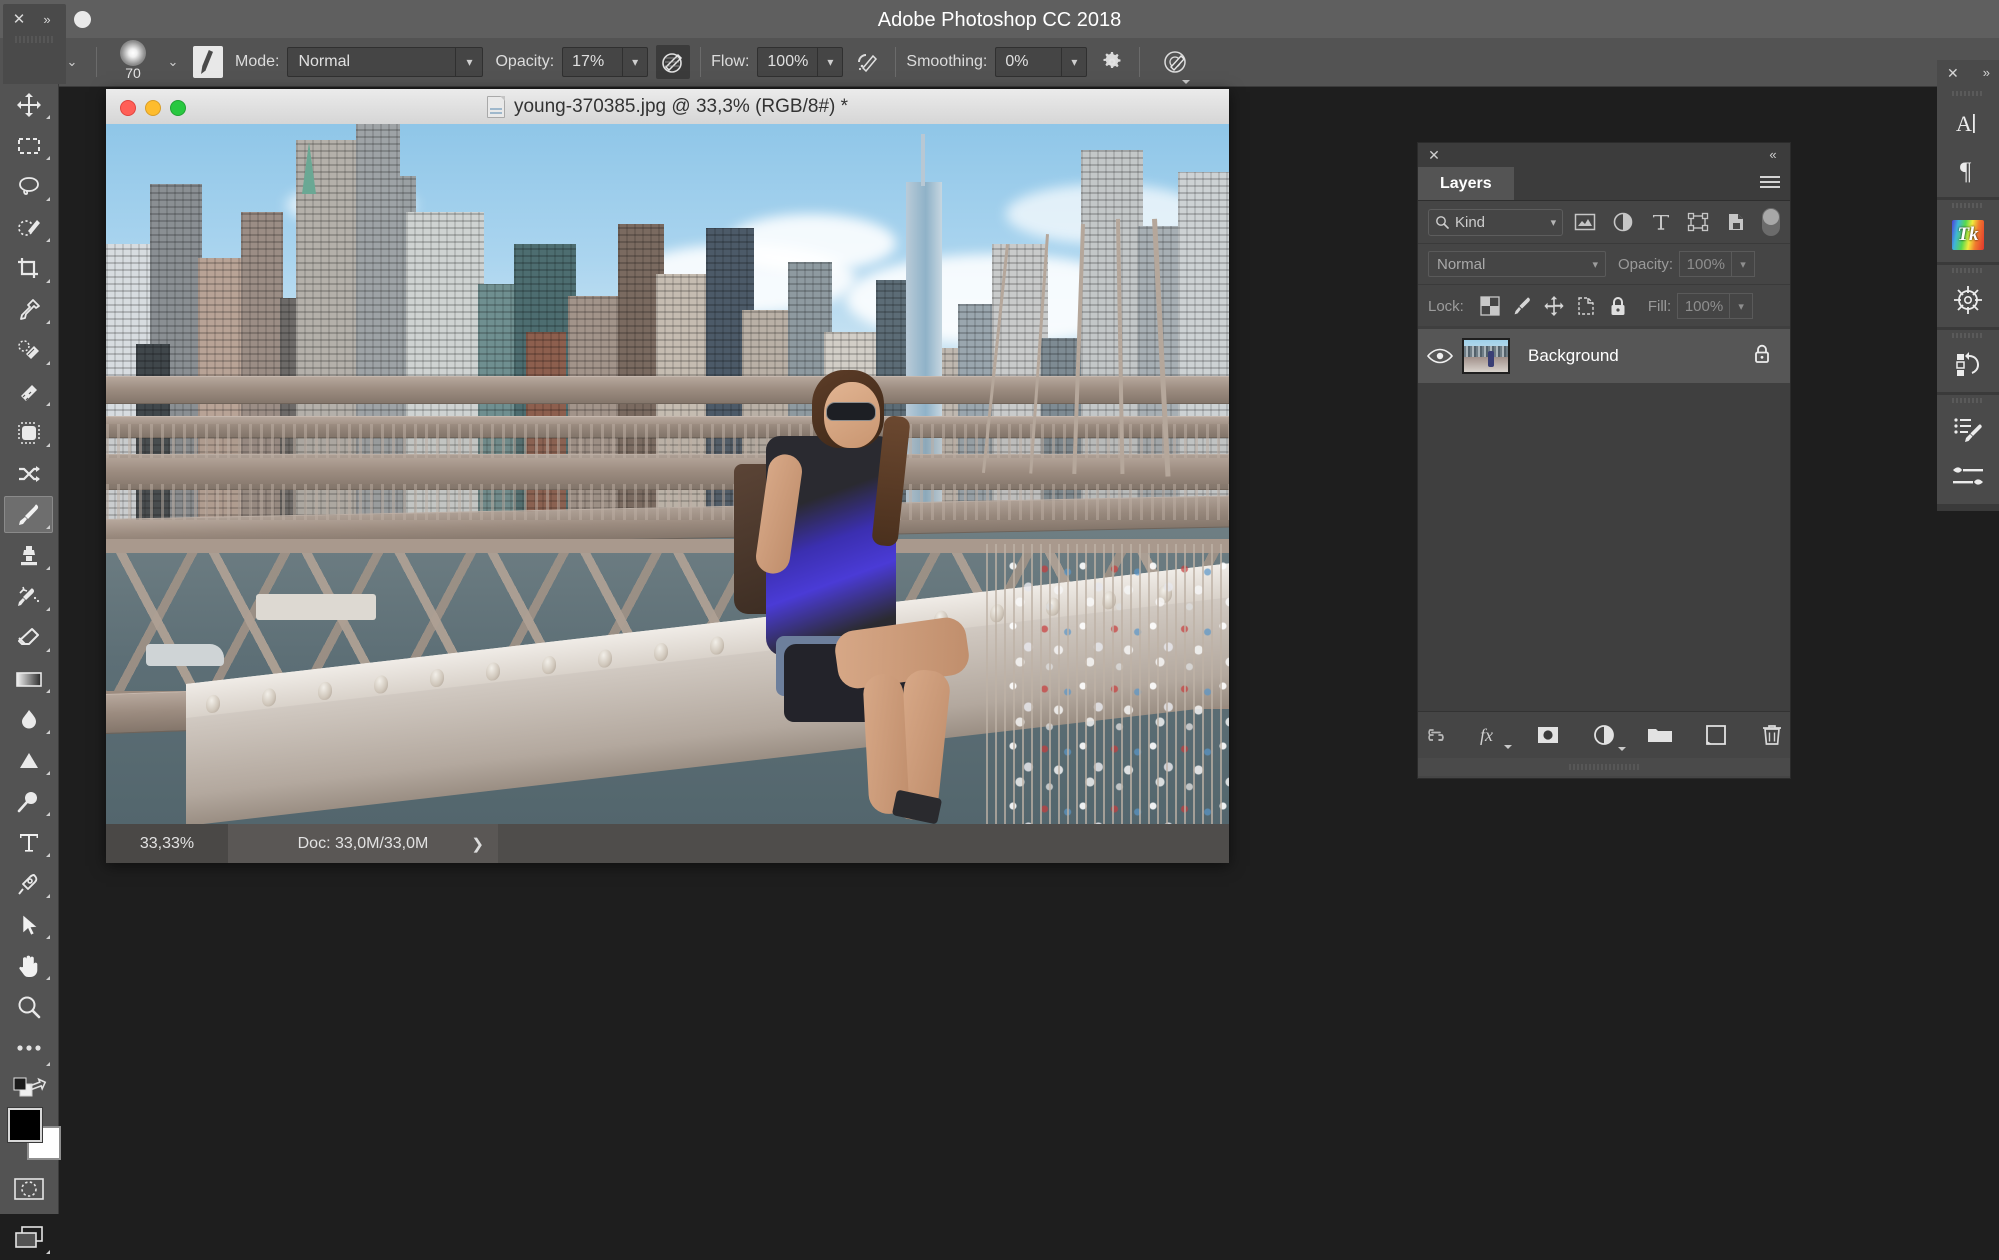  I want to click on lasso-tool, so click(29, 186).